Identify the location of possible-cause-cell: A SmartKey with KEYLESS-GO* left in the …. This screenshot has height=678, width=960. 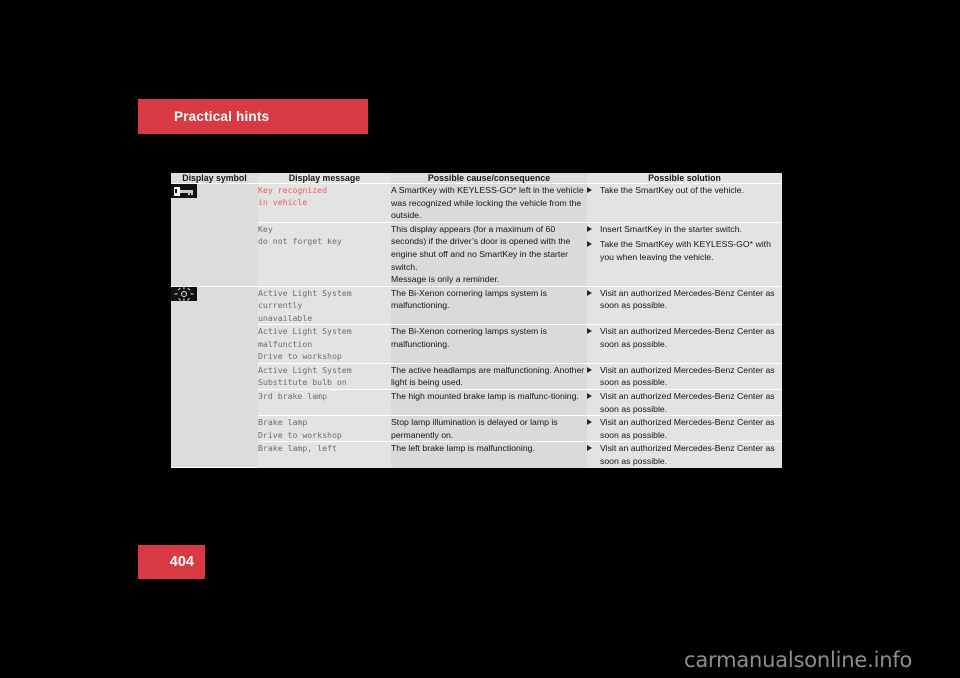
(489, 203).